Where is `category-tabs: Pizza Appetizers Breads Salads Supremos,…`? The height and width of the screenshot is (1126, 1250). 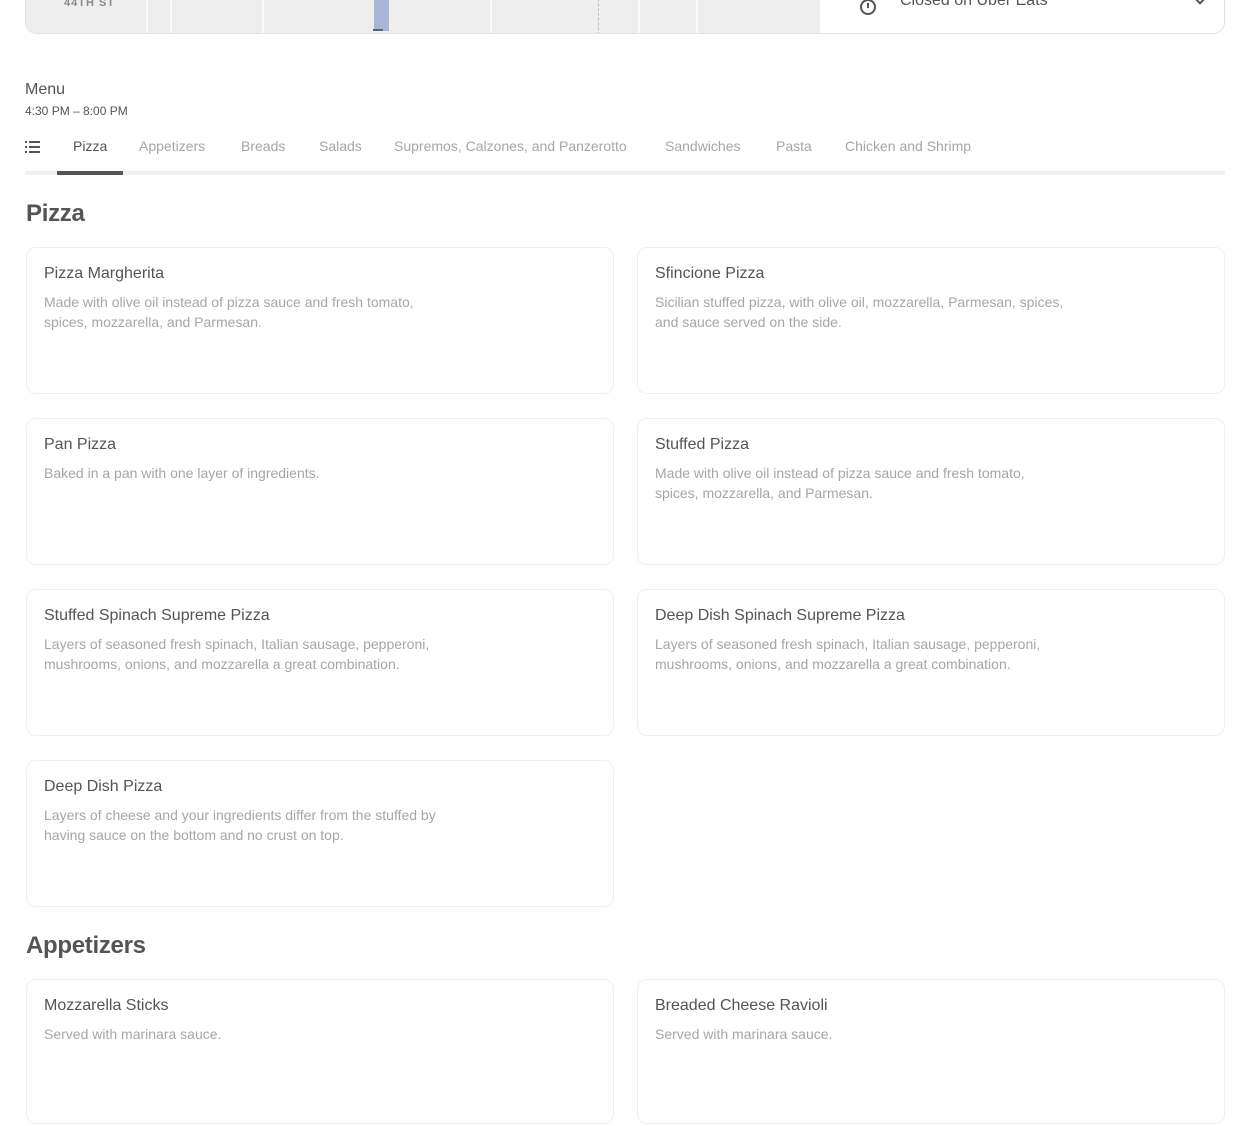 category-tabs: Pizza Appetizers Breads Salads Supremos,… is located at coordinates (625, 151).